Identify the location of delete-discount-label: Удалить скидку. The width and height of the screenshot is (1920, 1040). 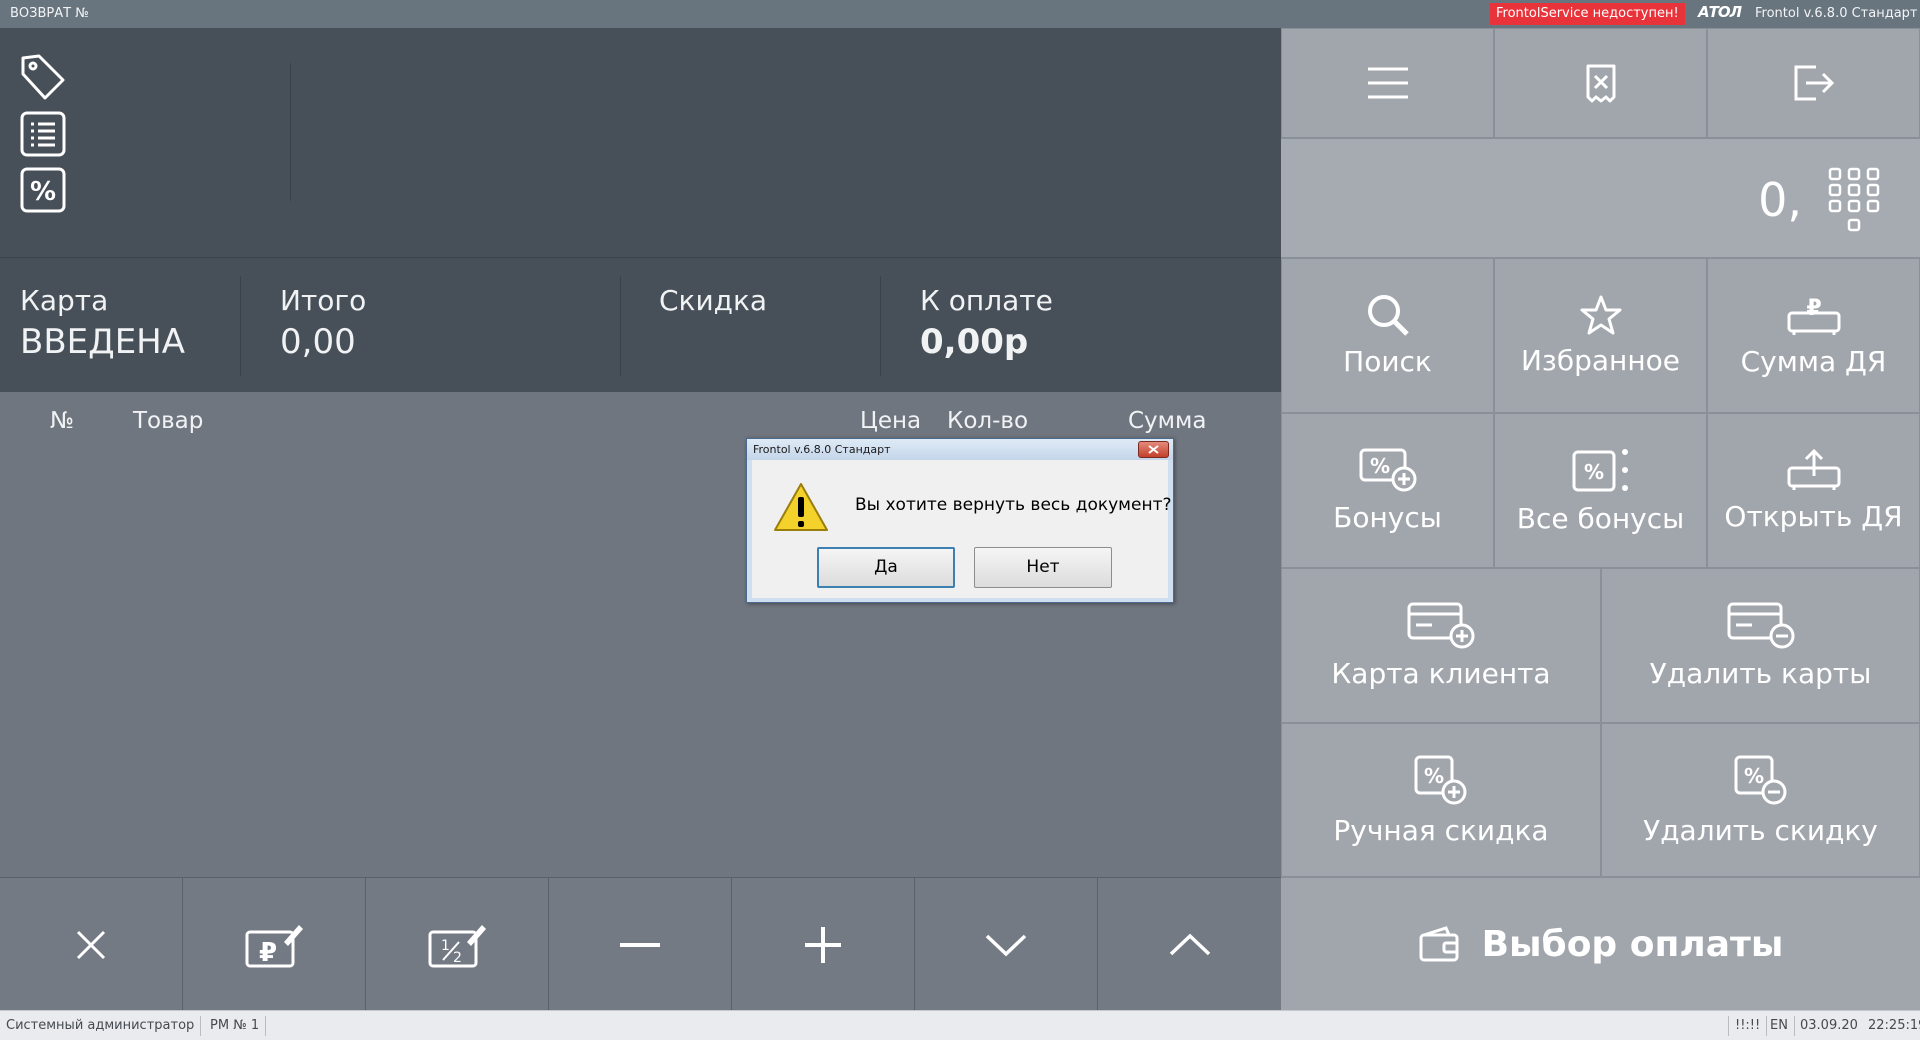
(1760, 830).